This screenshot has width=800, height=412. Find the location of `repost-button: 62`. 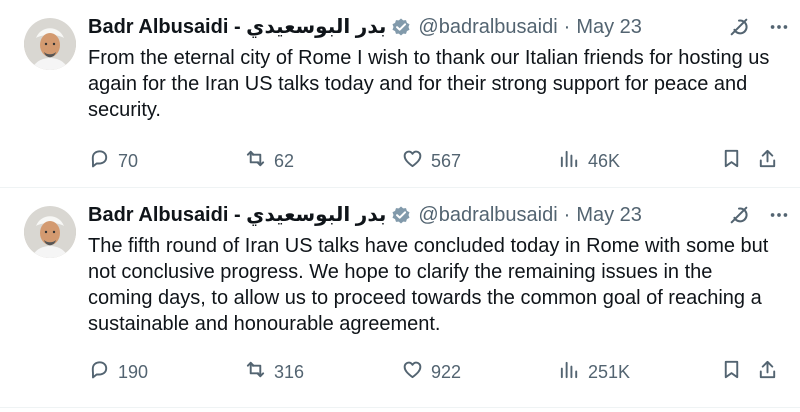

repost-button: 62 is located at coordinates (322, 161).